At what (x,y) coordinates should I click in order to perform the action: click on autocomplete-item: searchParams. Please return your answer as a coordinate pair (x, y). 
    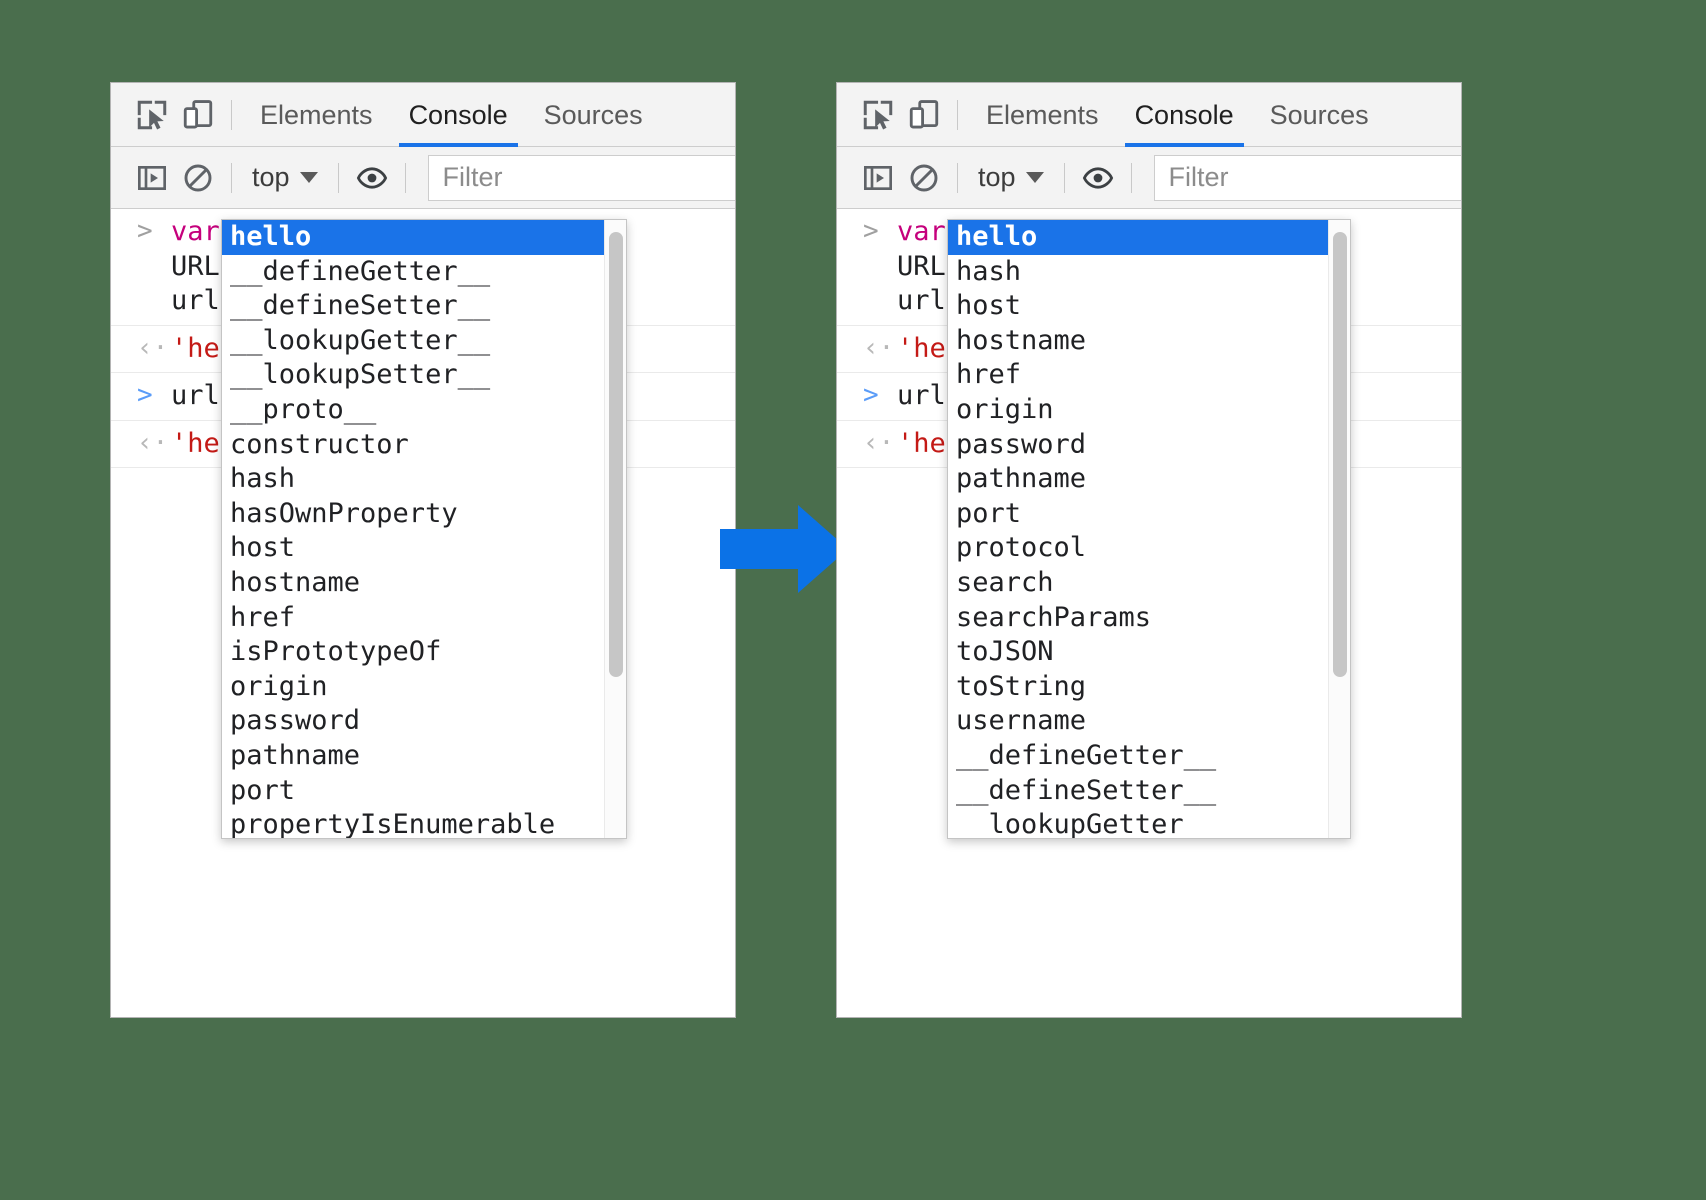
    Looking at the image, I should click on (1138, 618).